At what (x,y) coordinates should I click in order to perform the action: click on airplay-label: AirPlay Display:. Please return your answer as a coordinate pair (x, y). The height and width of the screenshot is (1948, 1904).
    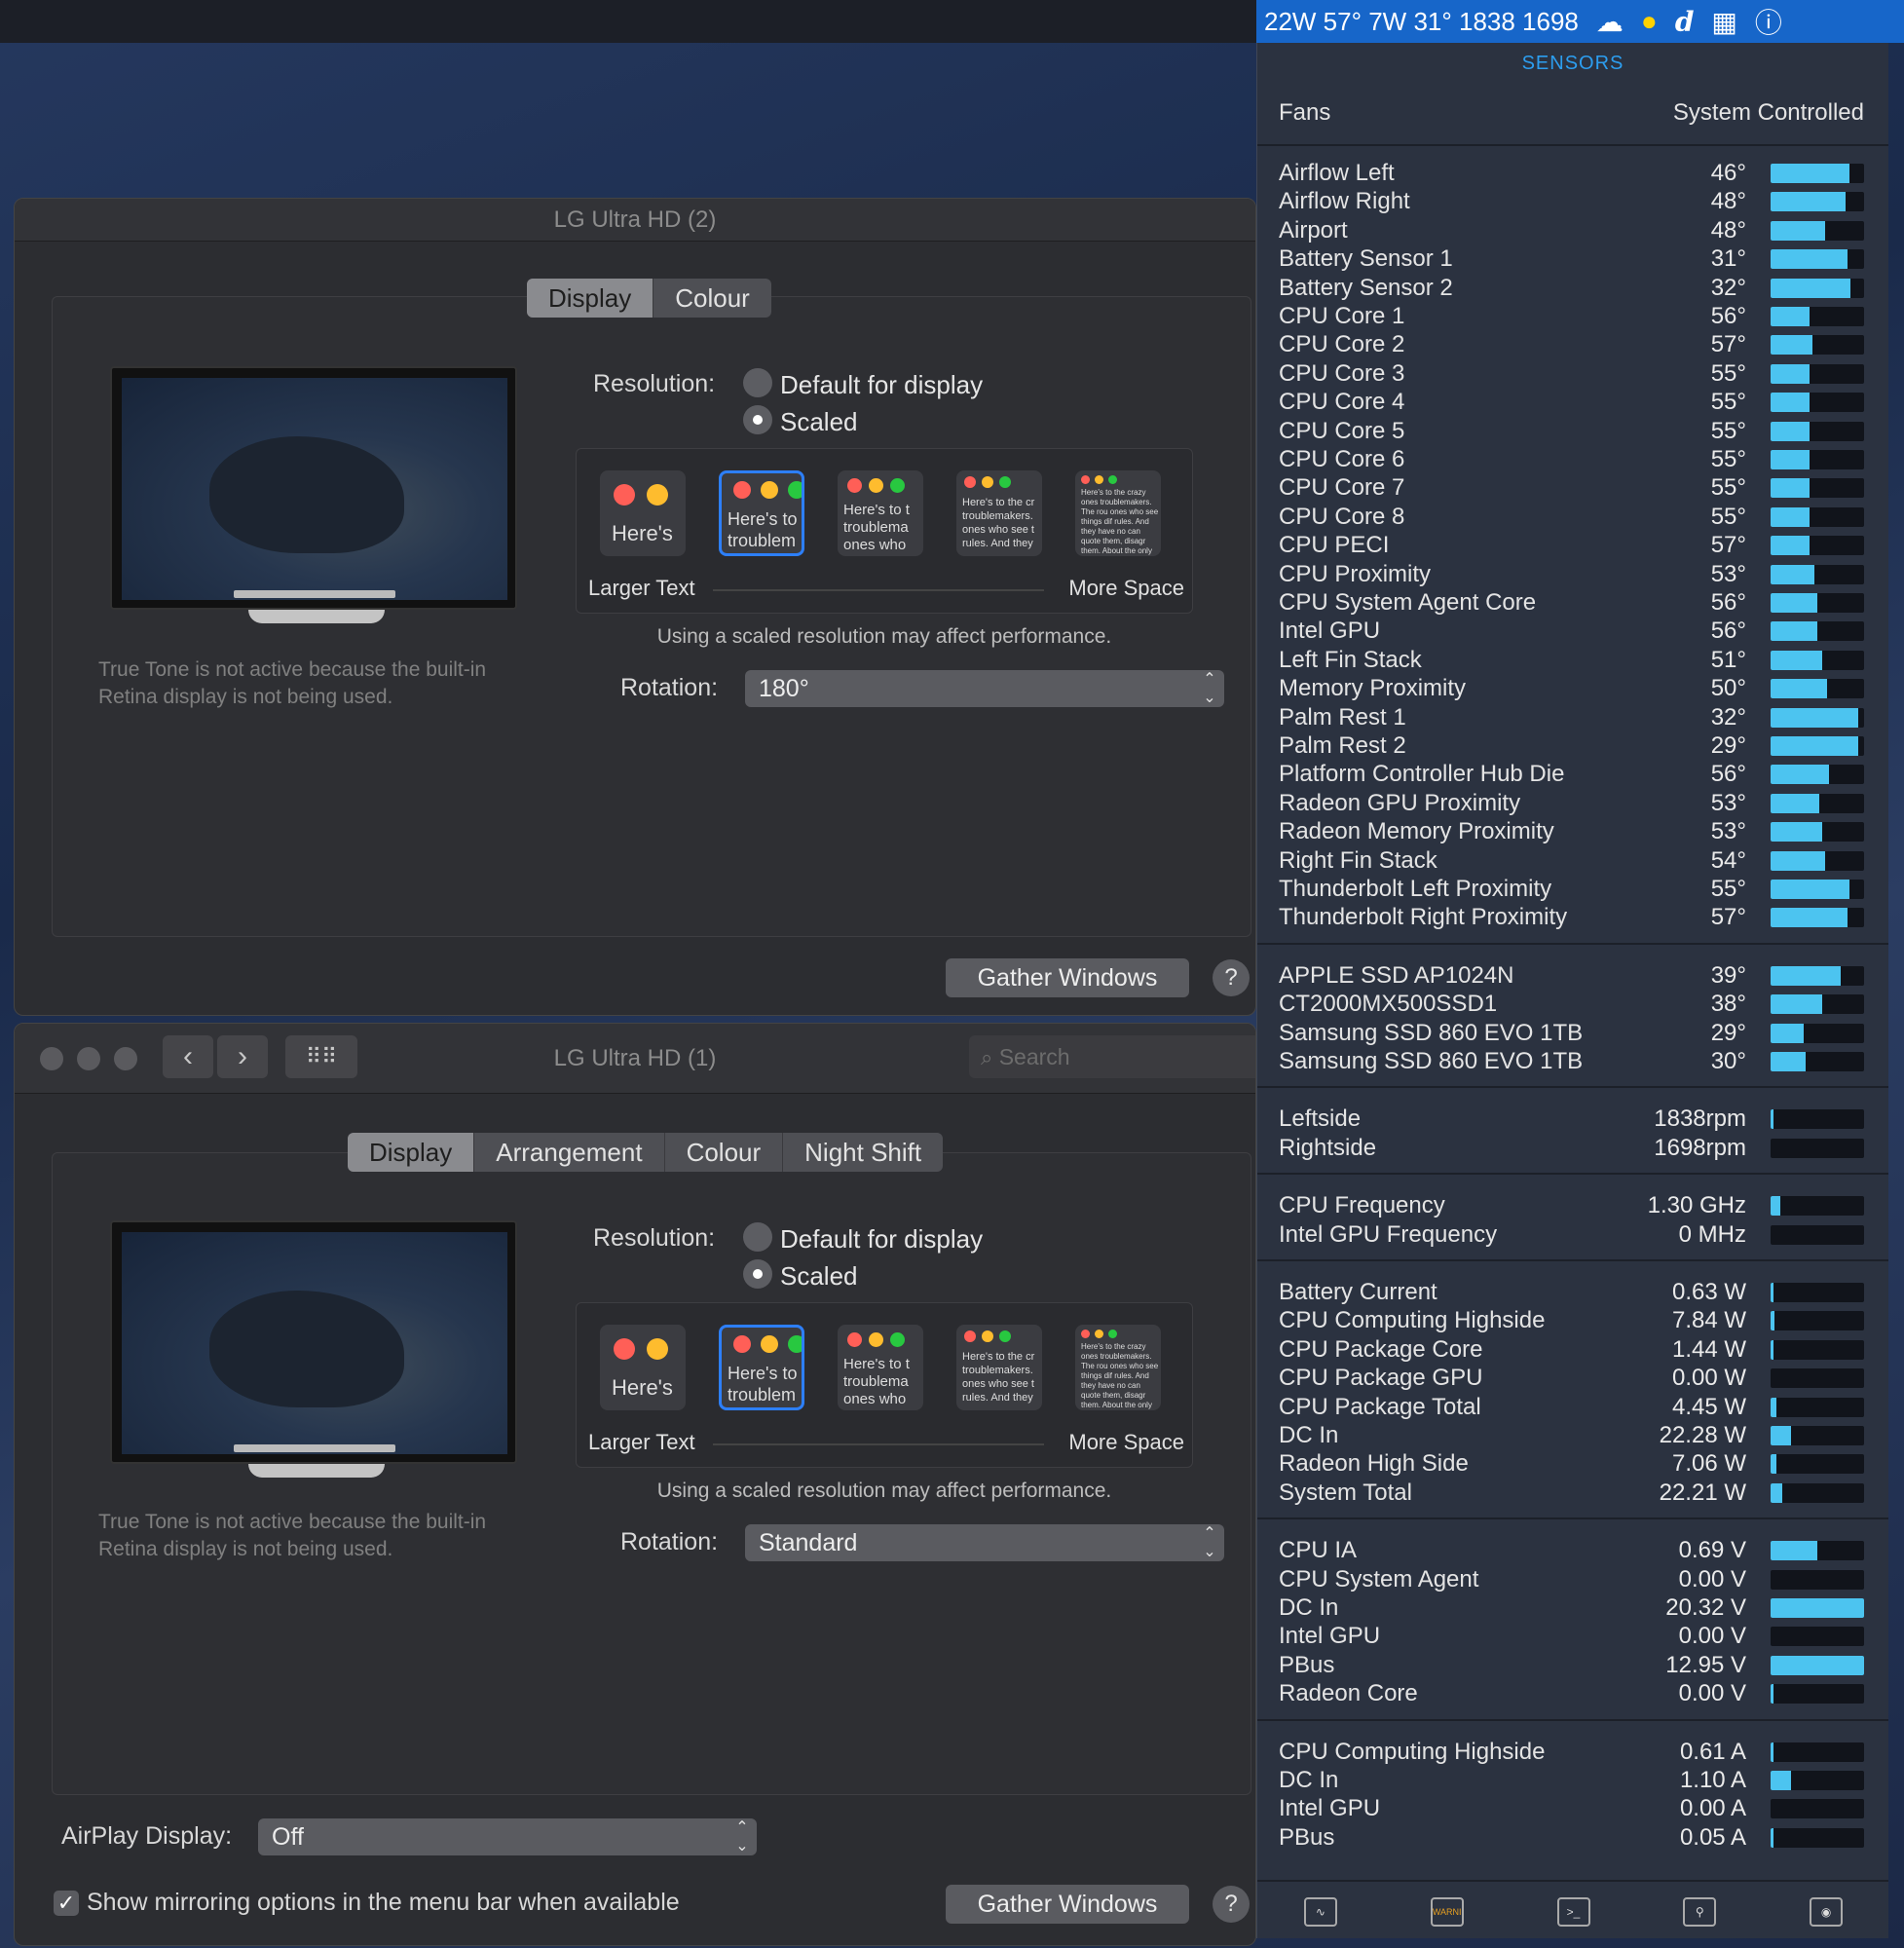
    Looking at the image, I should click on (147, 1836).